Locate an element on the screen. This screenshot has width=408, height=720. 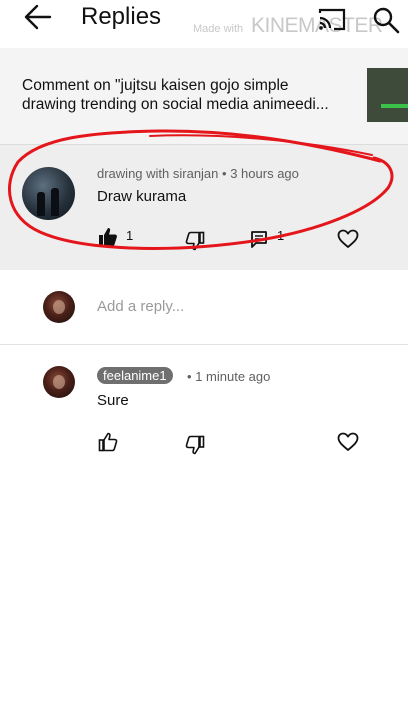
reply-meta: • 1 minute ago is located at coordinates (228, 376).